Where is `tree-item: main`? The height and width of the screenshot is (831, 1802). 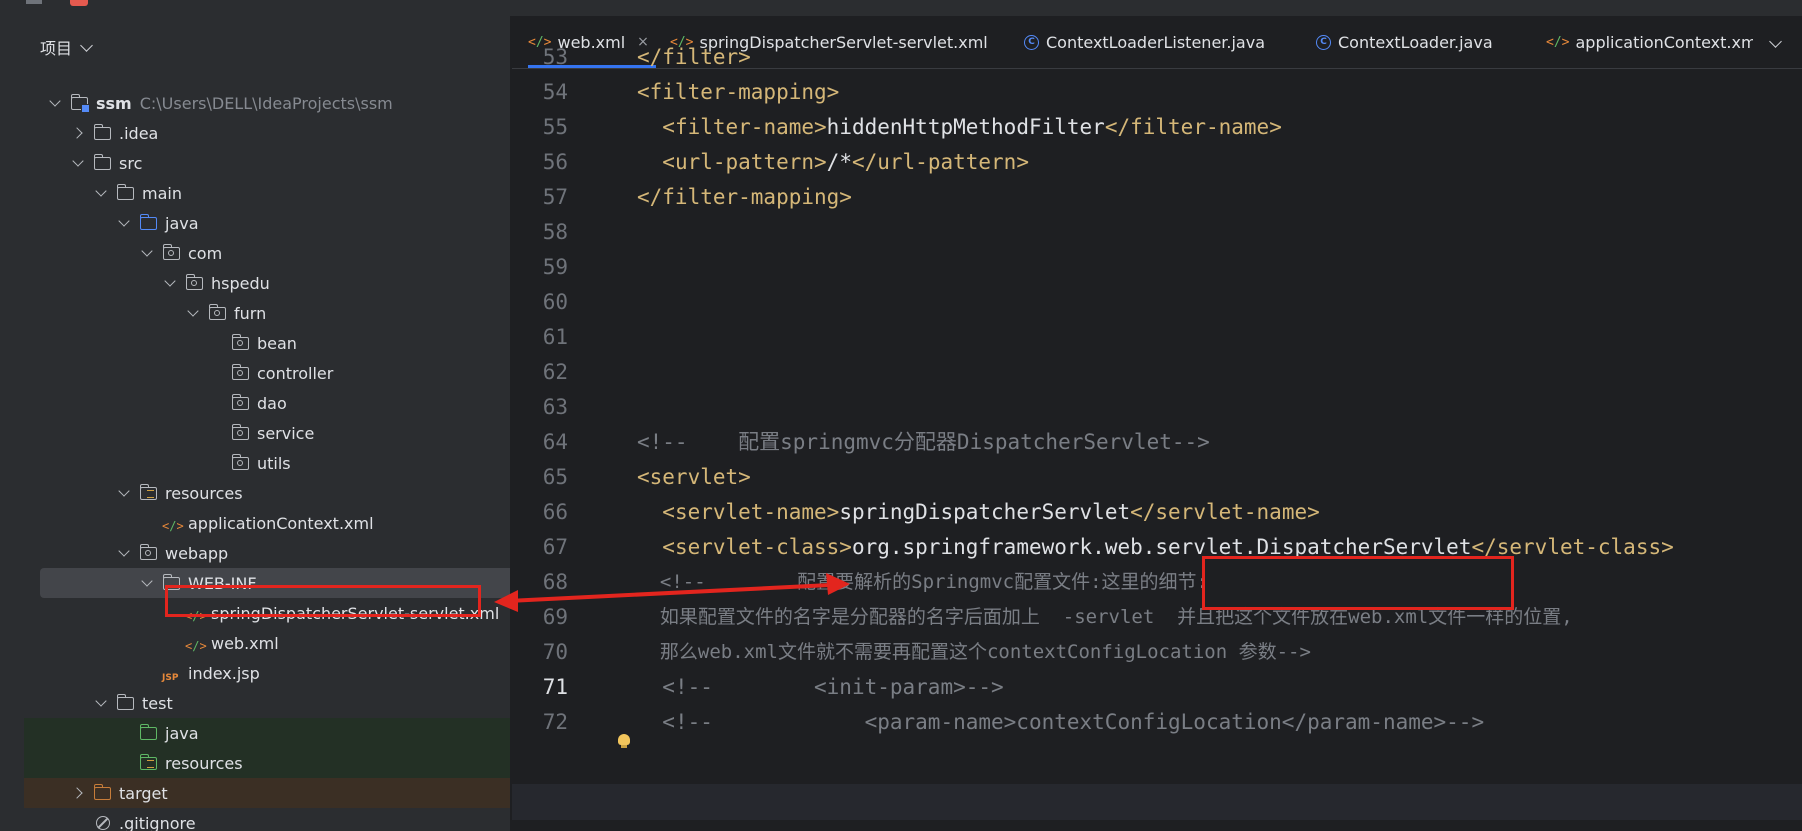 tree-item: main is located at coordinates (273, 193).